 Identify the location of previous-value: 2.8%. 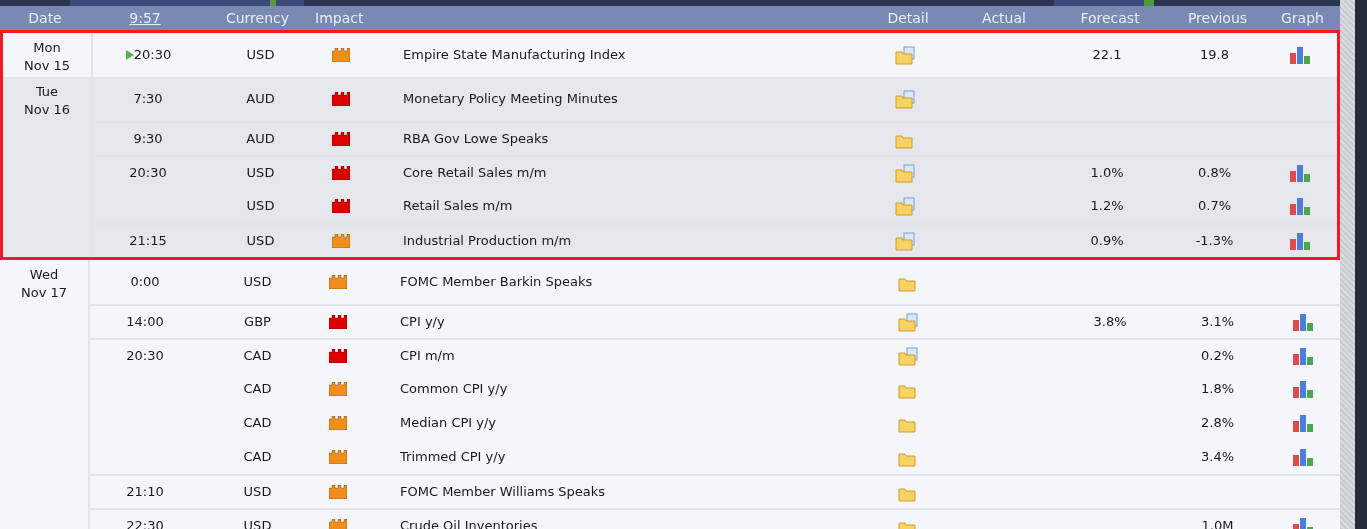
(1217, 423).